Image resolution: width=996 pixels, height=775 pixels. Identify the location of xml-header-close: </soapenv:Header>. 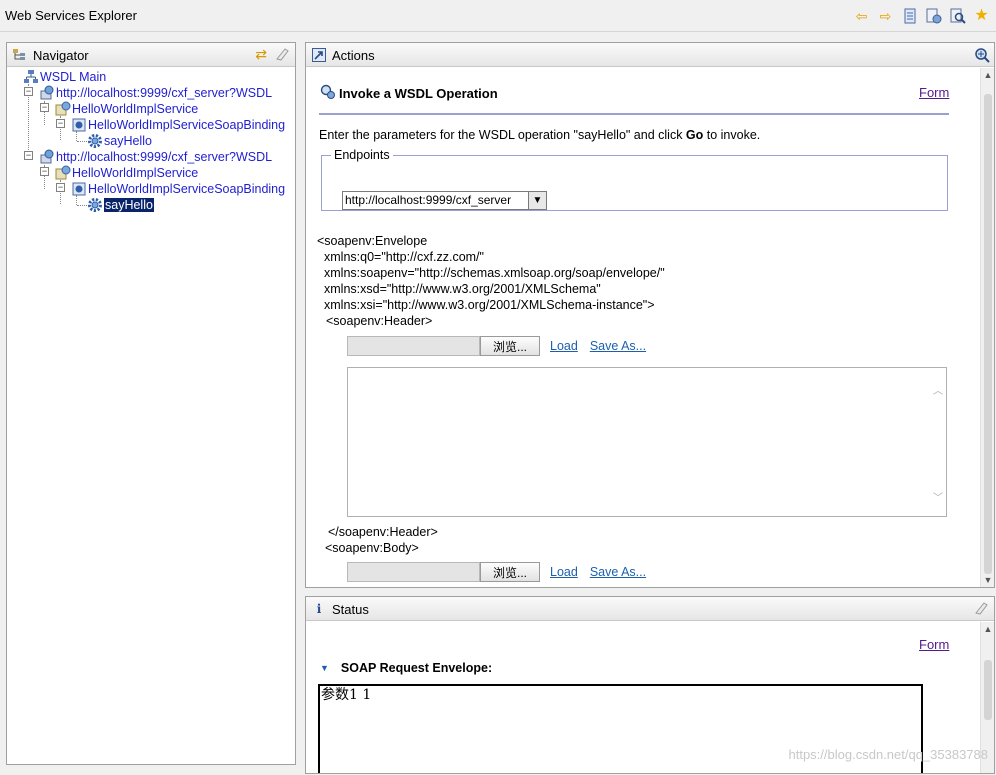
(383, 532).